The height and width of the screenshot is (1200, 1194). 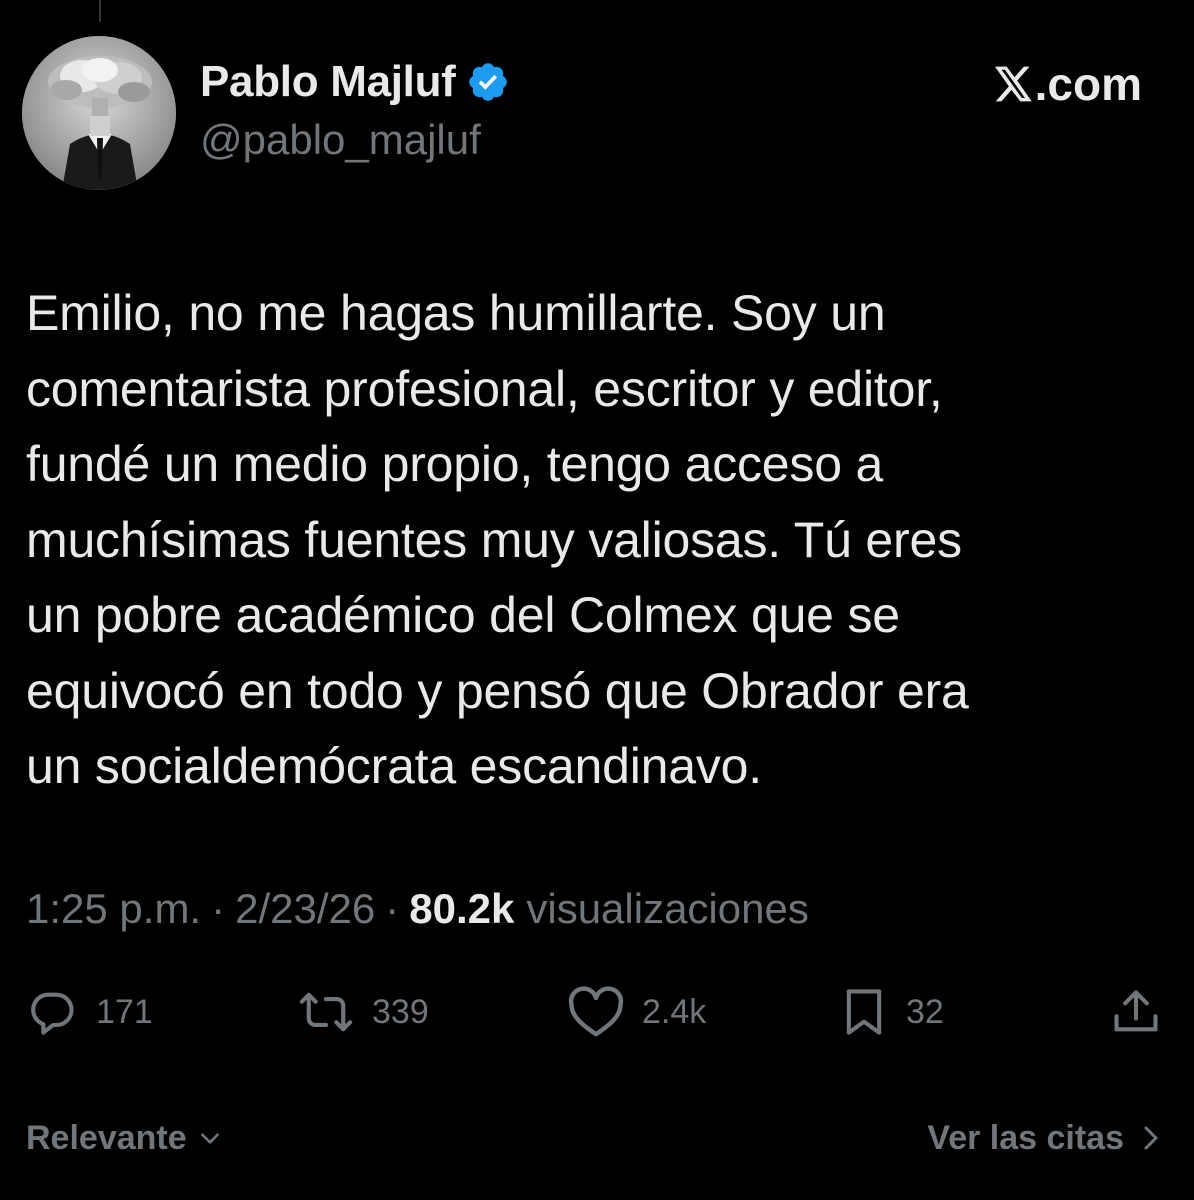 I want to click on share-button, so click(x=1136, y=1012).